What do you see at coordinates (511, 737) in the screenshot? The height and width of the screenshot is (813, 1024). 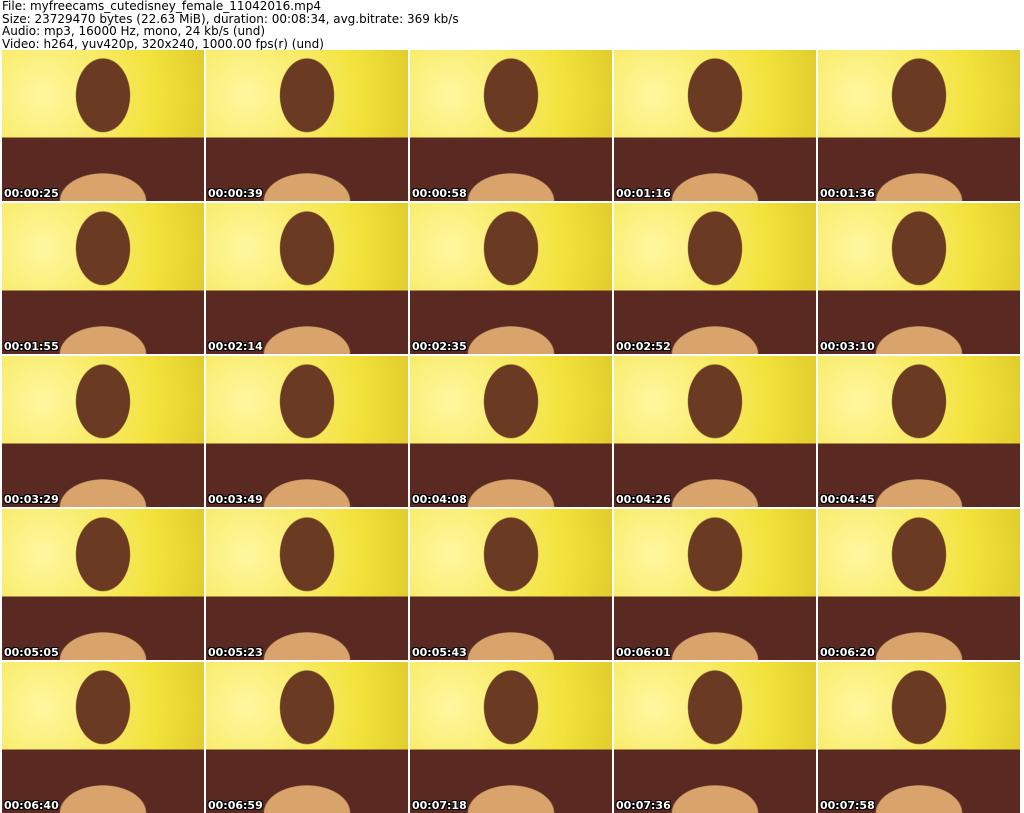 I see `video-thumbnail: 00:07:18` at bounding box center [511, 737].